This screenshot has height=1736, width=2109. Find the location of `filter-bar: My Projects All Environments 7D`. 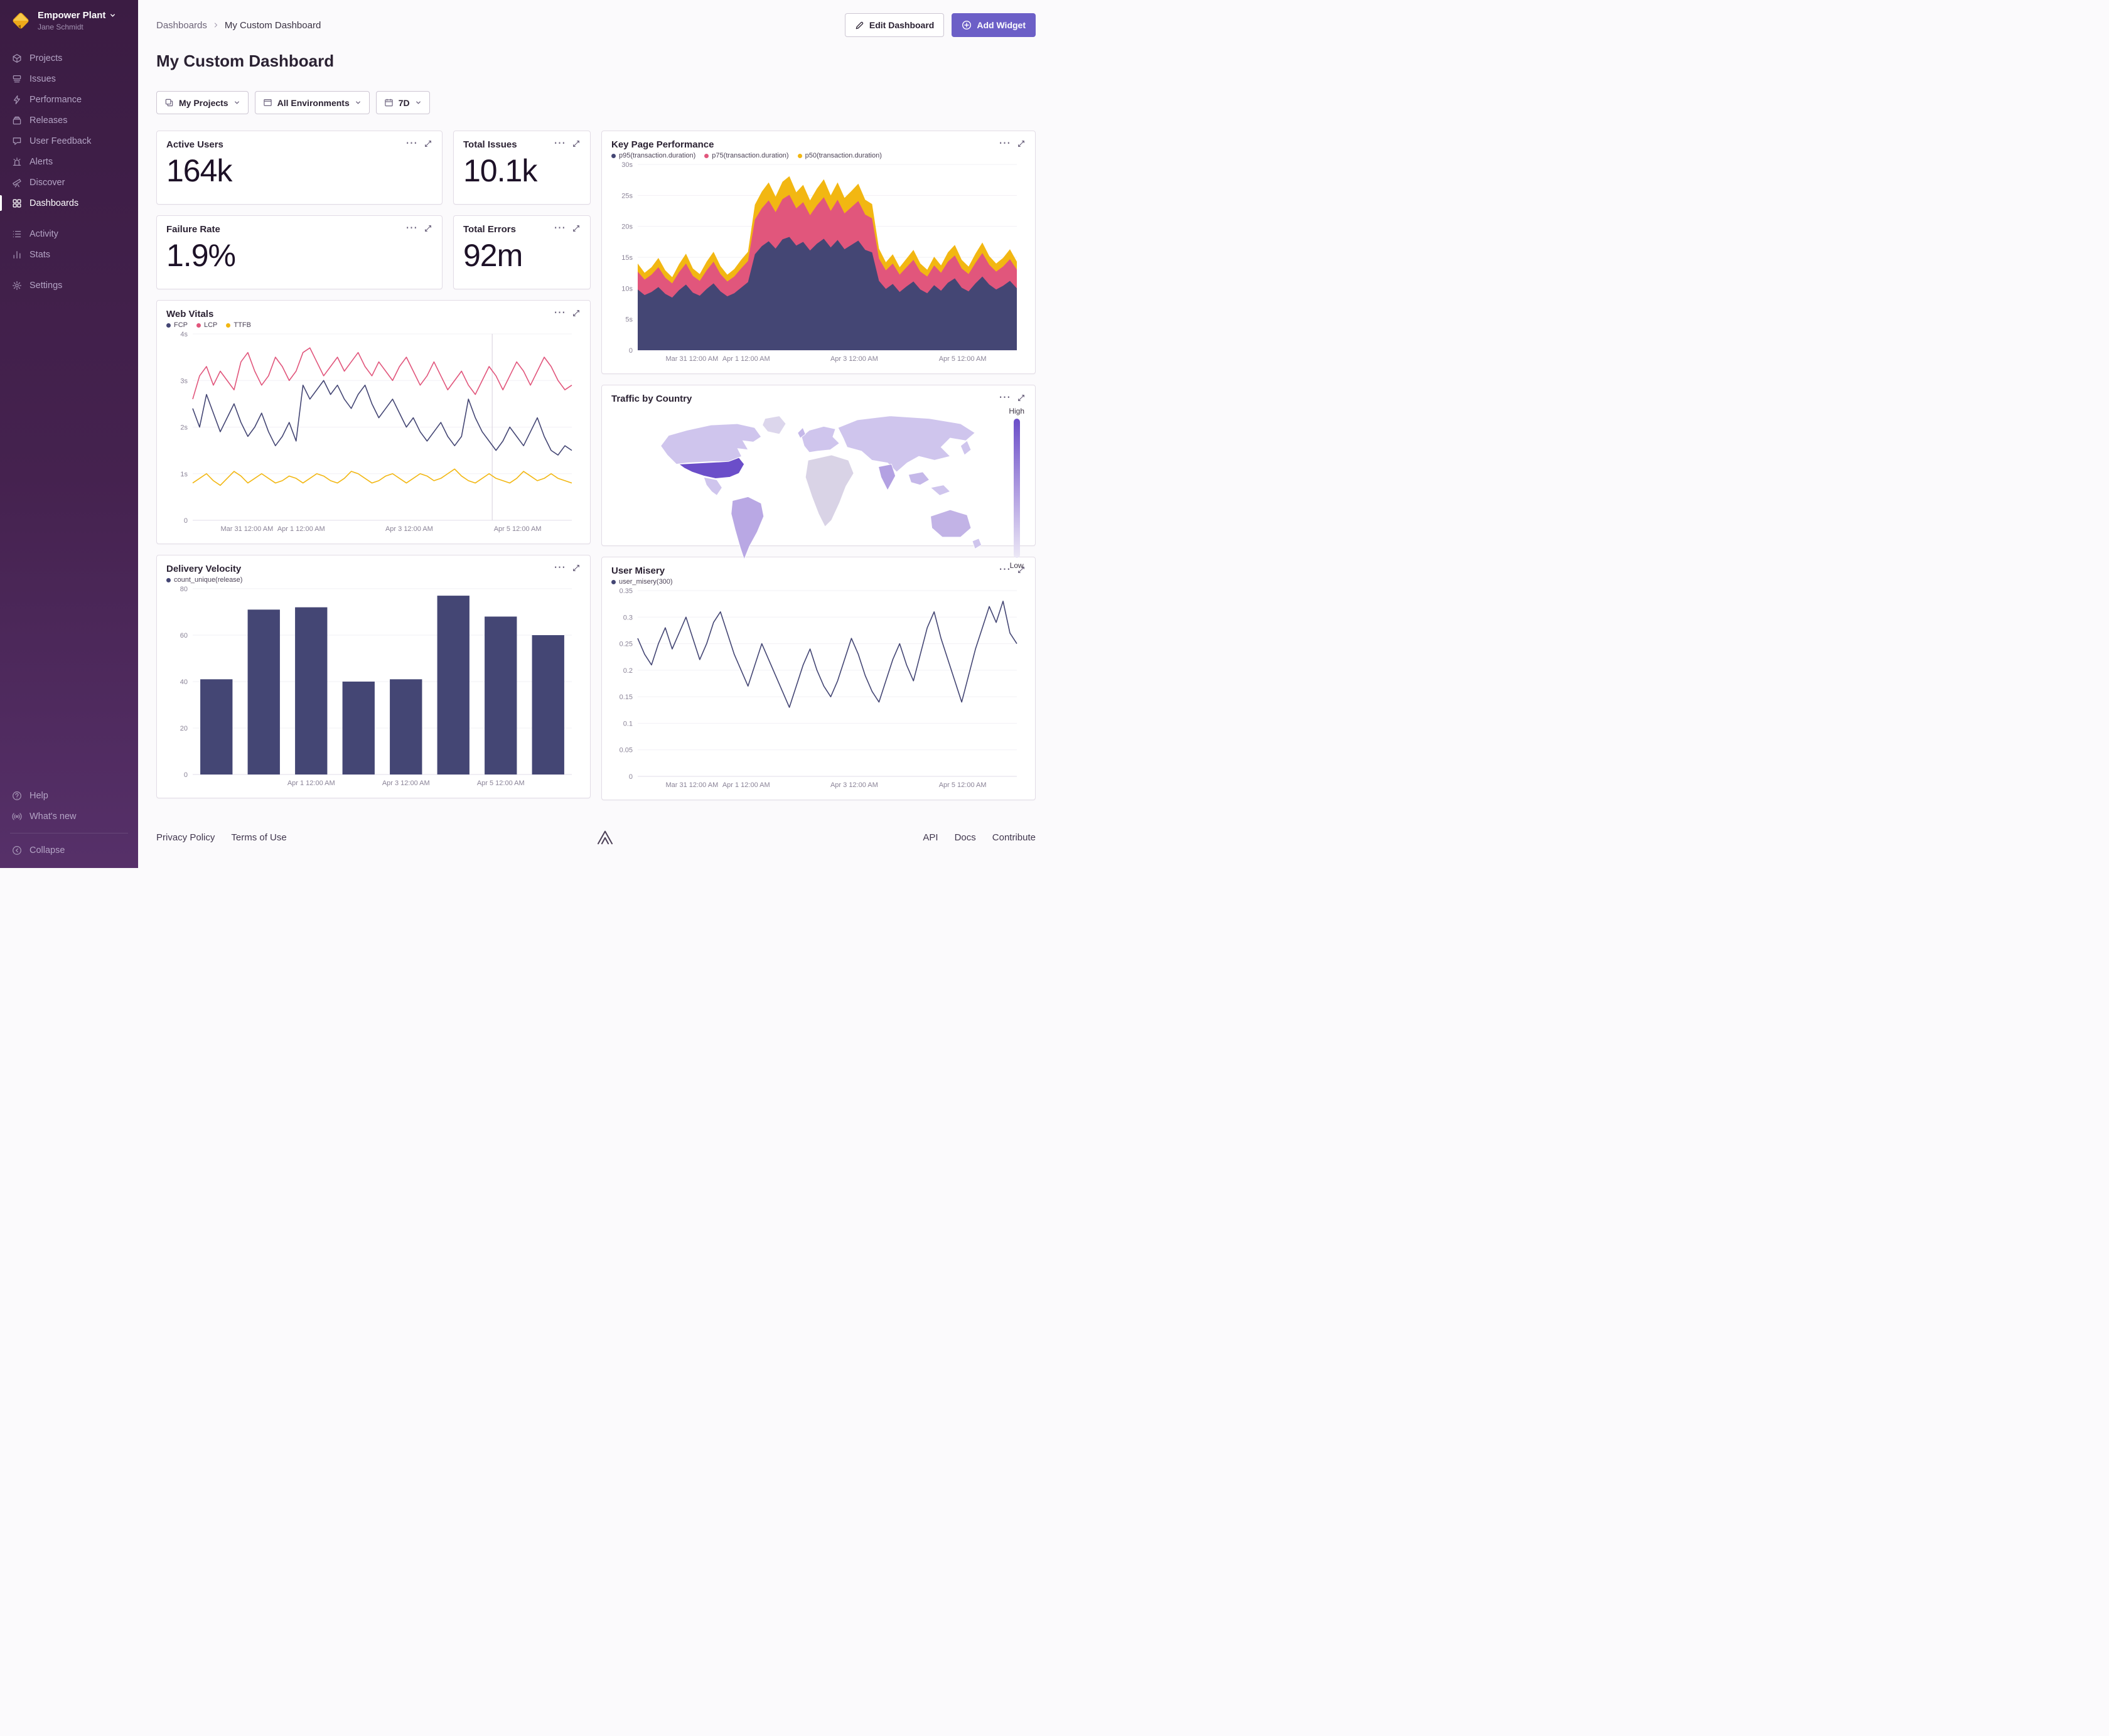

filter-bar: My Projects All Environments 7D is located at coordinates (596, 102).